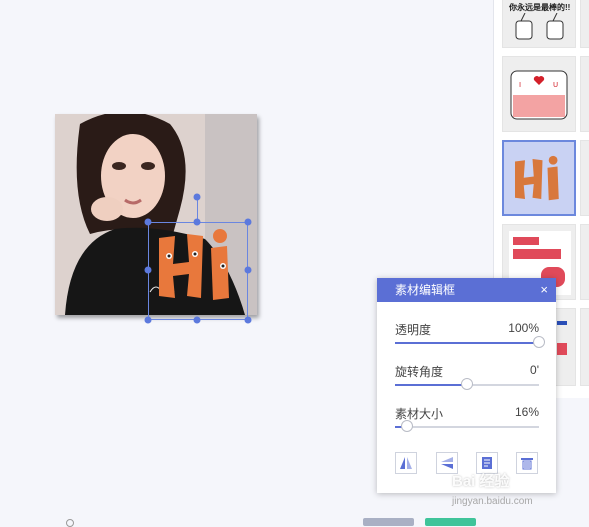 The image size is (589, 527). I want to click on bottom-radio, so click(70, 523).